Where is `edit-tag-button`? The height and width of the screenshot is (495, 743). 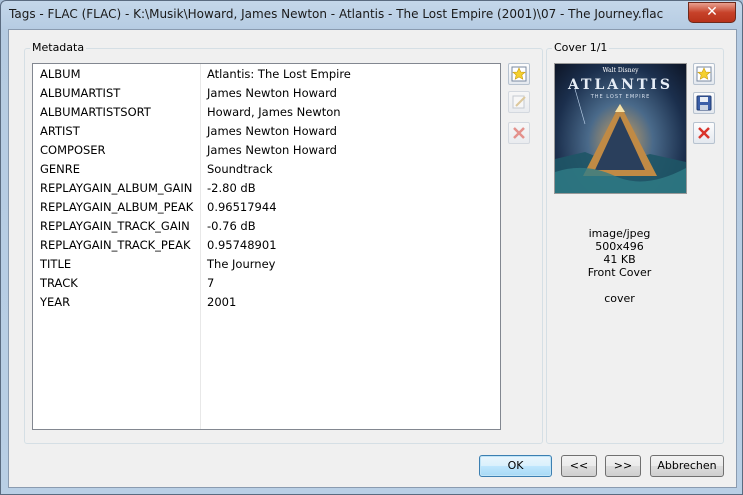 edit-tag-button is located at coordinates (519, 102).